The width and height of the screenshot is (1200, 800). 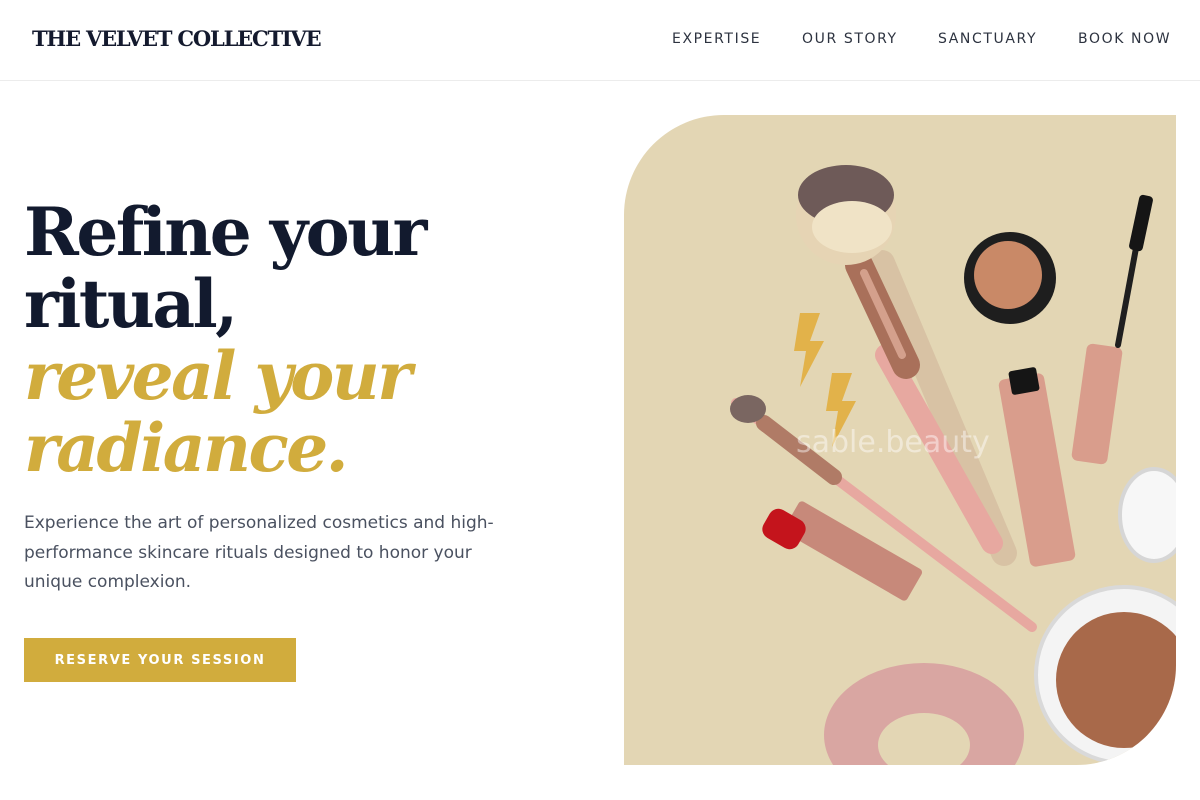 What do you see at coordinates (160, 660) in the screenshot?
I see `reserve-session-button: RESERVE YOUR SESSION` at bounding box center [160, 660].